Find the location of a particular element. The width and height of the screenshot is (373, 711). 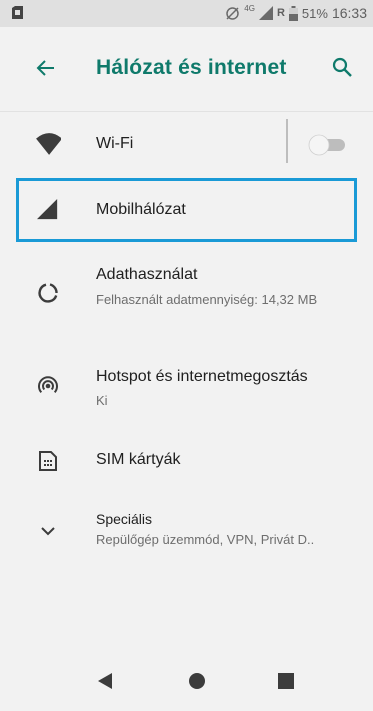

signal-icon is located at coordinates (265, 13).